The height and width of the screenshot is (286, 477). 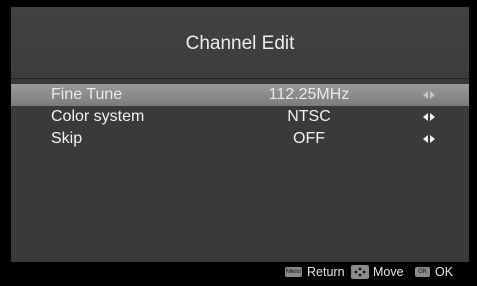 I want to click on menu-key-icon: Menu, so click(x=293, y=272).